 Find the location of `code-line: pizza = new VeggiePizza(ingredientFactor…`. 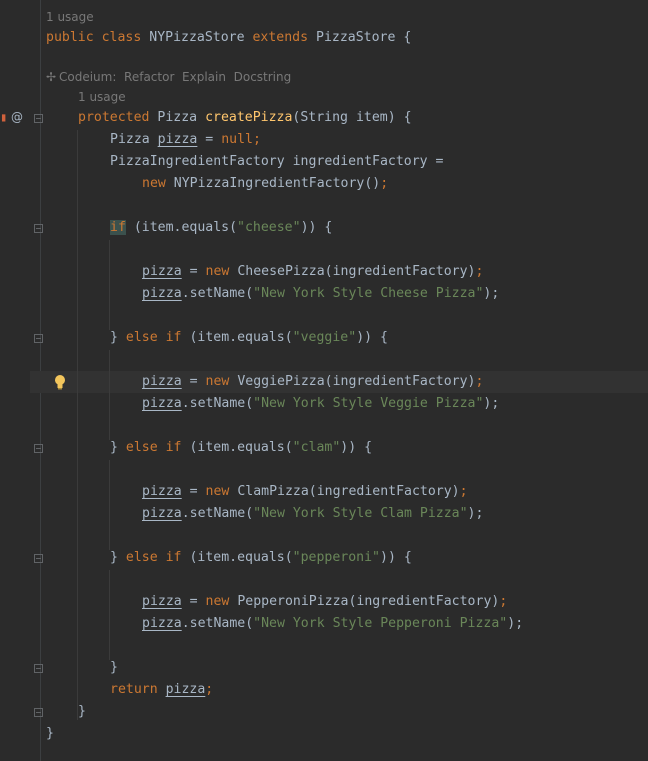

code-line: pizza = new VeggiePizza(ingredientFactor… is located at coordinates (312, 382).